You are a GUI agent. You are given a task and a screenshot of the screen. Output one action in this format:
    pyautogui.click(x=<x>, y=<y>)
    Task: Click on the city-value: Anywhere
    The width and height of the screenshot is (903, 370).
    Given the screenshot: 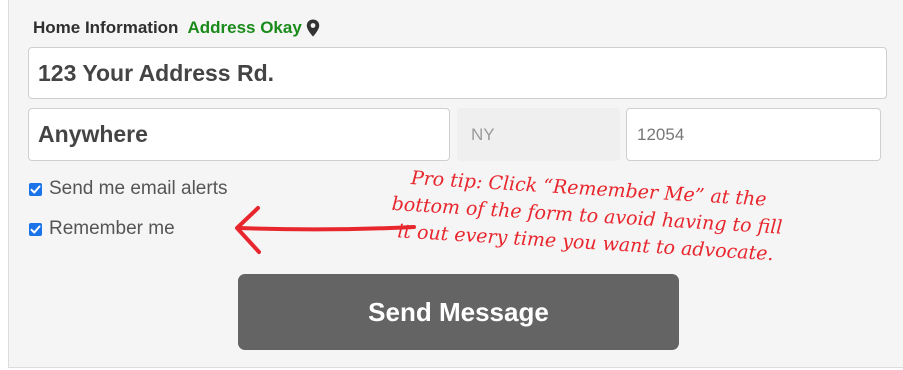 What is the action you would take?
    pyautogui.click(x=93, y=134)
    